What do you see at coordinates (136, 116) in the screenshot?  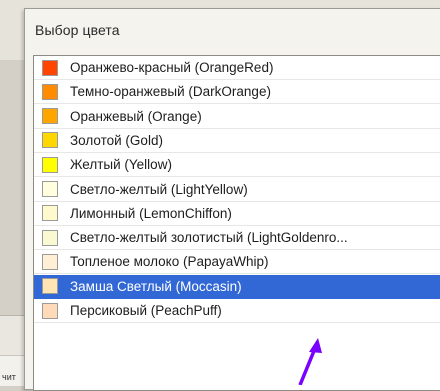 I see `color-item-label: Оранжевый (Orange)` at bounding box center [136, 116].